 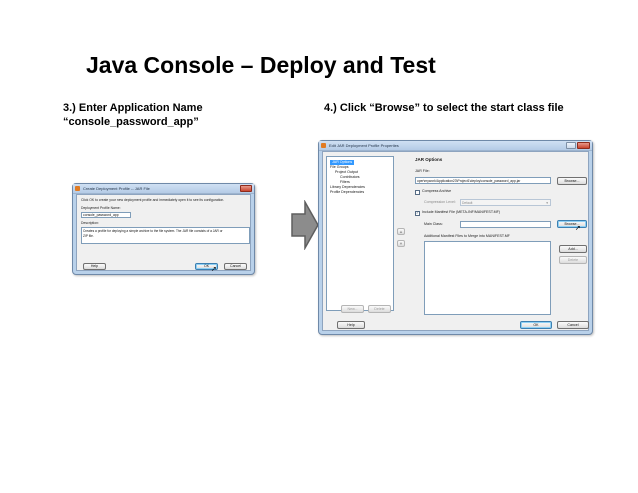 What do you see at coordinates (88, 235) in the screenshot?
I see `description-text-line-2: ZIP file.` at bounding box center [88, 235].